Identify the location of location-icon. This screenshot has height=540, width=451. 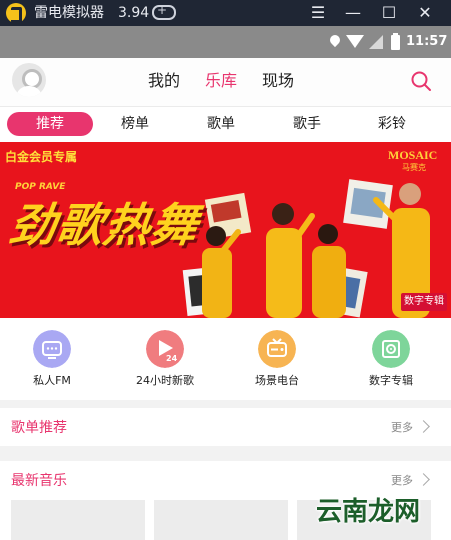
(335, 42).